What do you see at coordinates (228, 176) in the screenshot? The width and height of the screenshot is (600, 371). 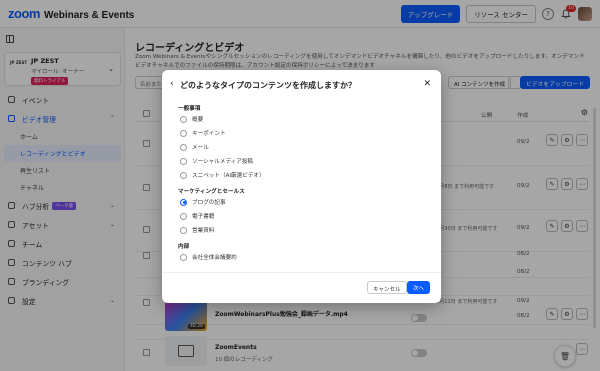 I see `option-label: スニペット（AI厳選ビデオ）` at bounding box center [228, 176].